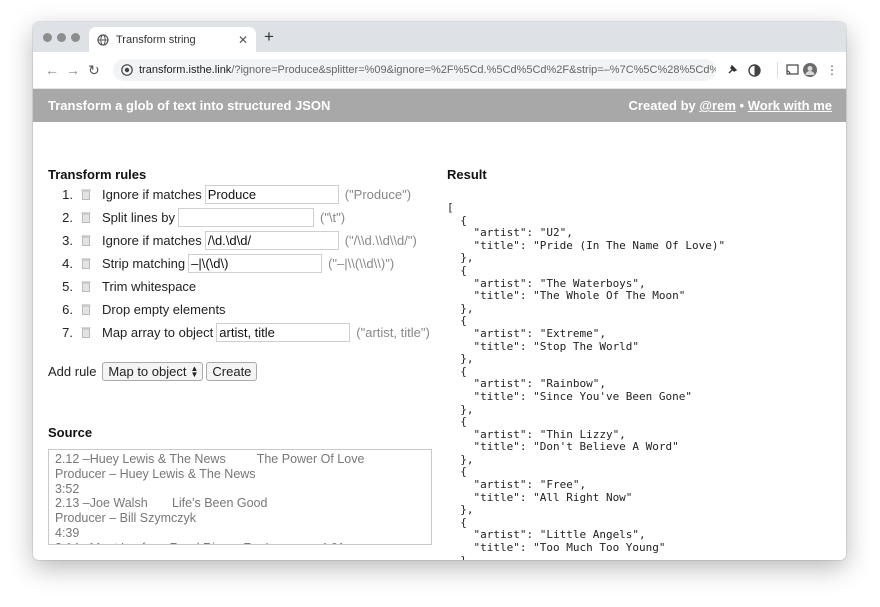  Describe the element at coordinates (67, 194) in the screenshot. I see `rule-number: 1.` at that location.